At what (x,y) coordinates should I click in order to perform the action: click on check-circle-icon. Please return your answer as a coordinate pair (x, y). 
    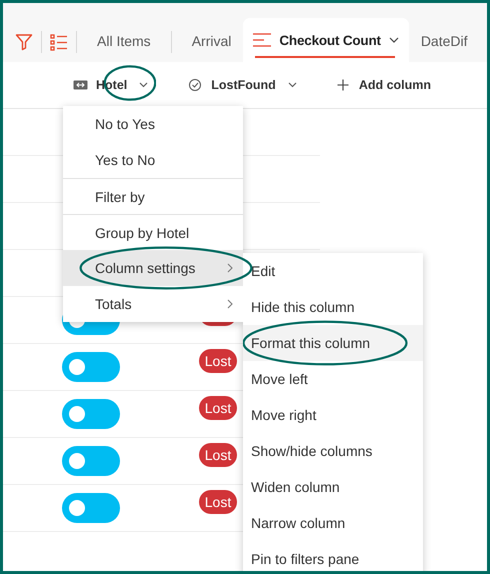
    Looking at the image, I should click on (196, 85).